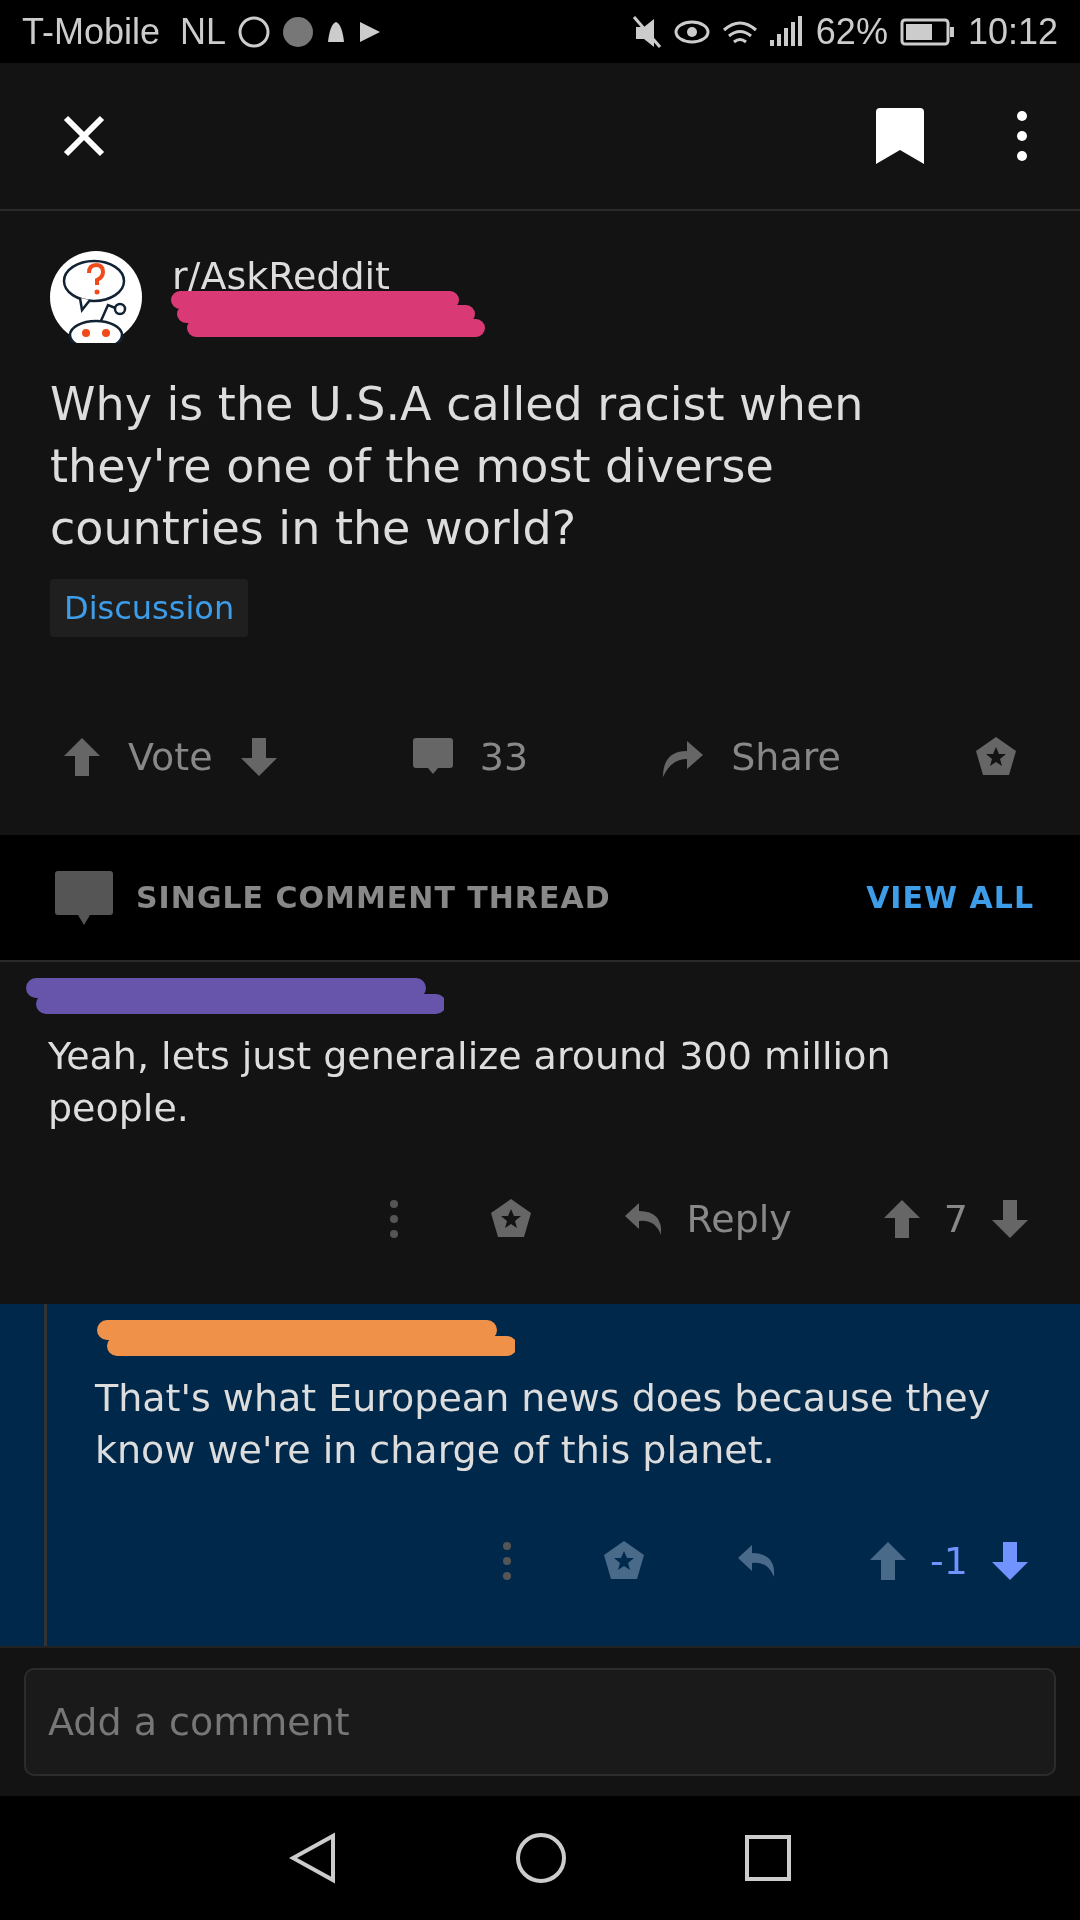 The width and height of the screenshot is (1080, 1920). Describe the element at coordinates (949, 1561) in the screenshot. I see `comment-score: -1` at that location.